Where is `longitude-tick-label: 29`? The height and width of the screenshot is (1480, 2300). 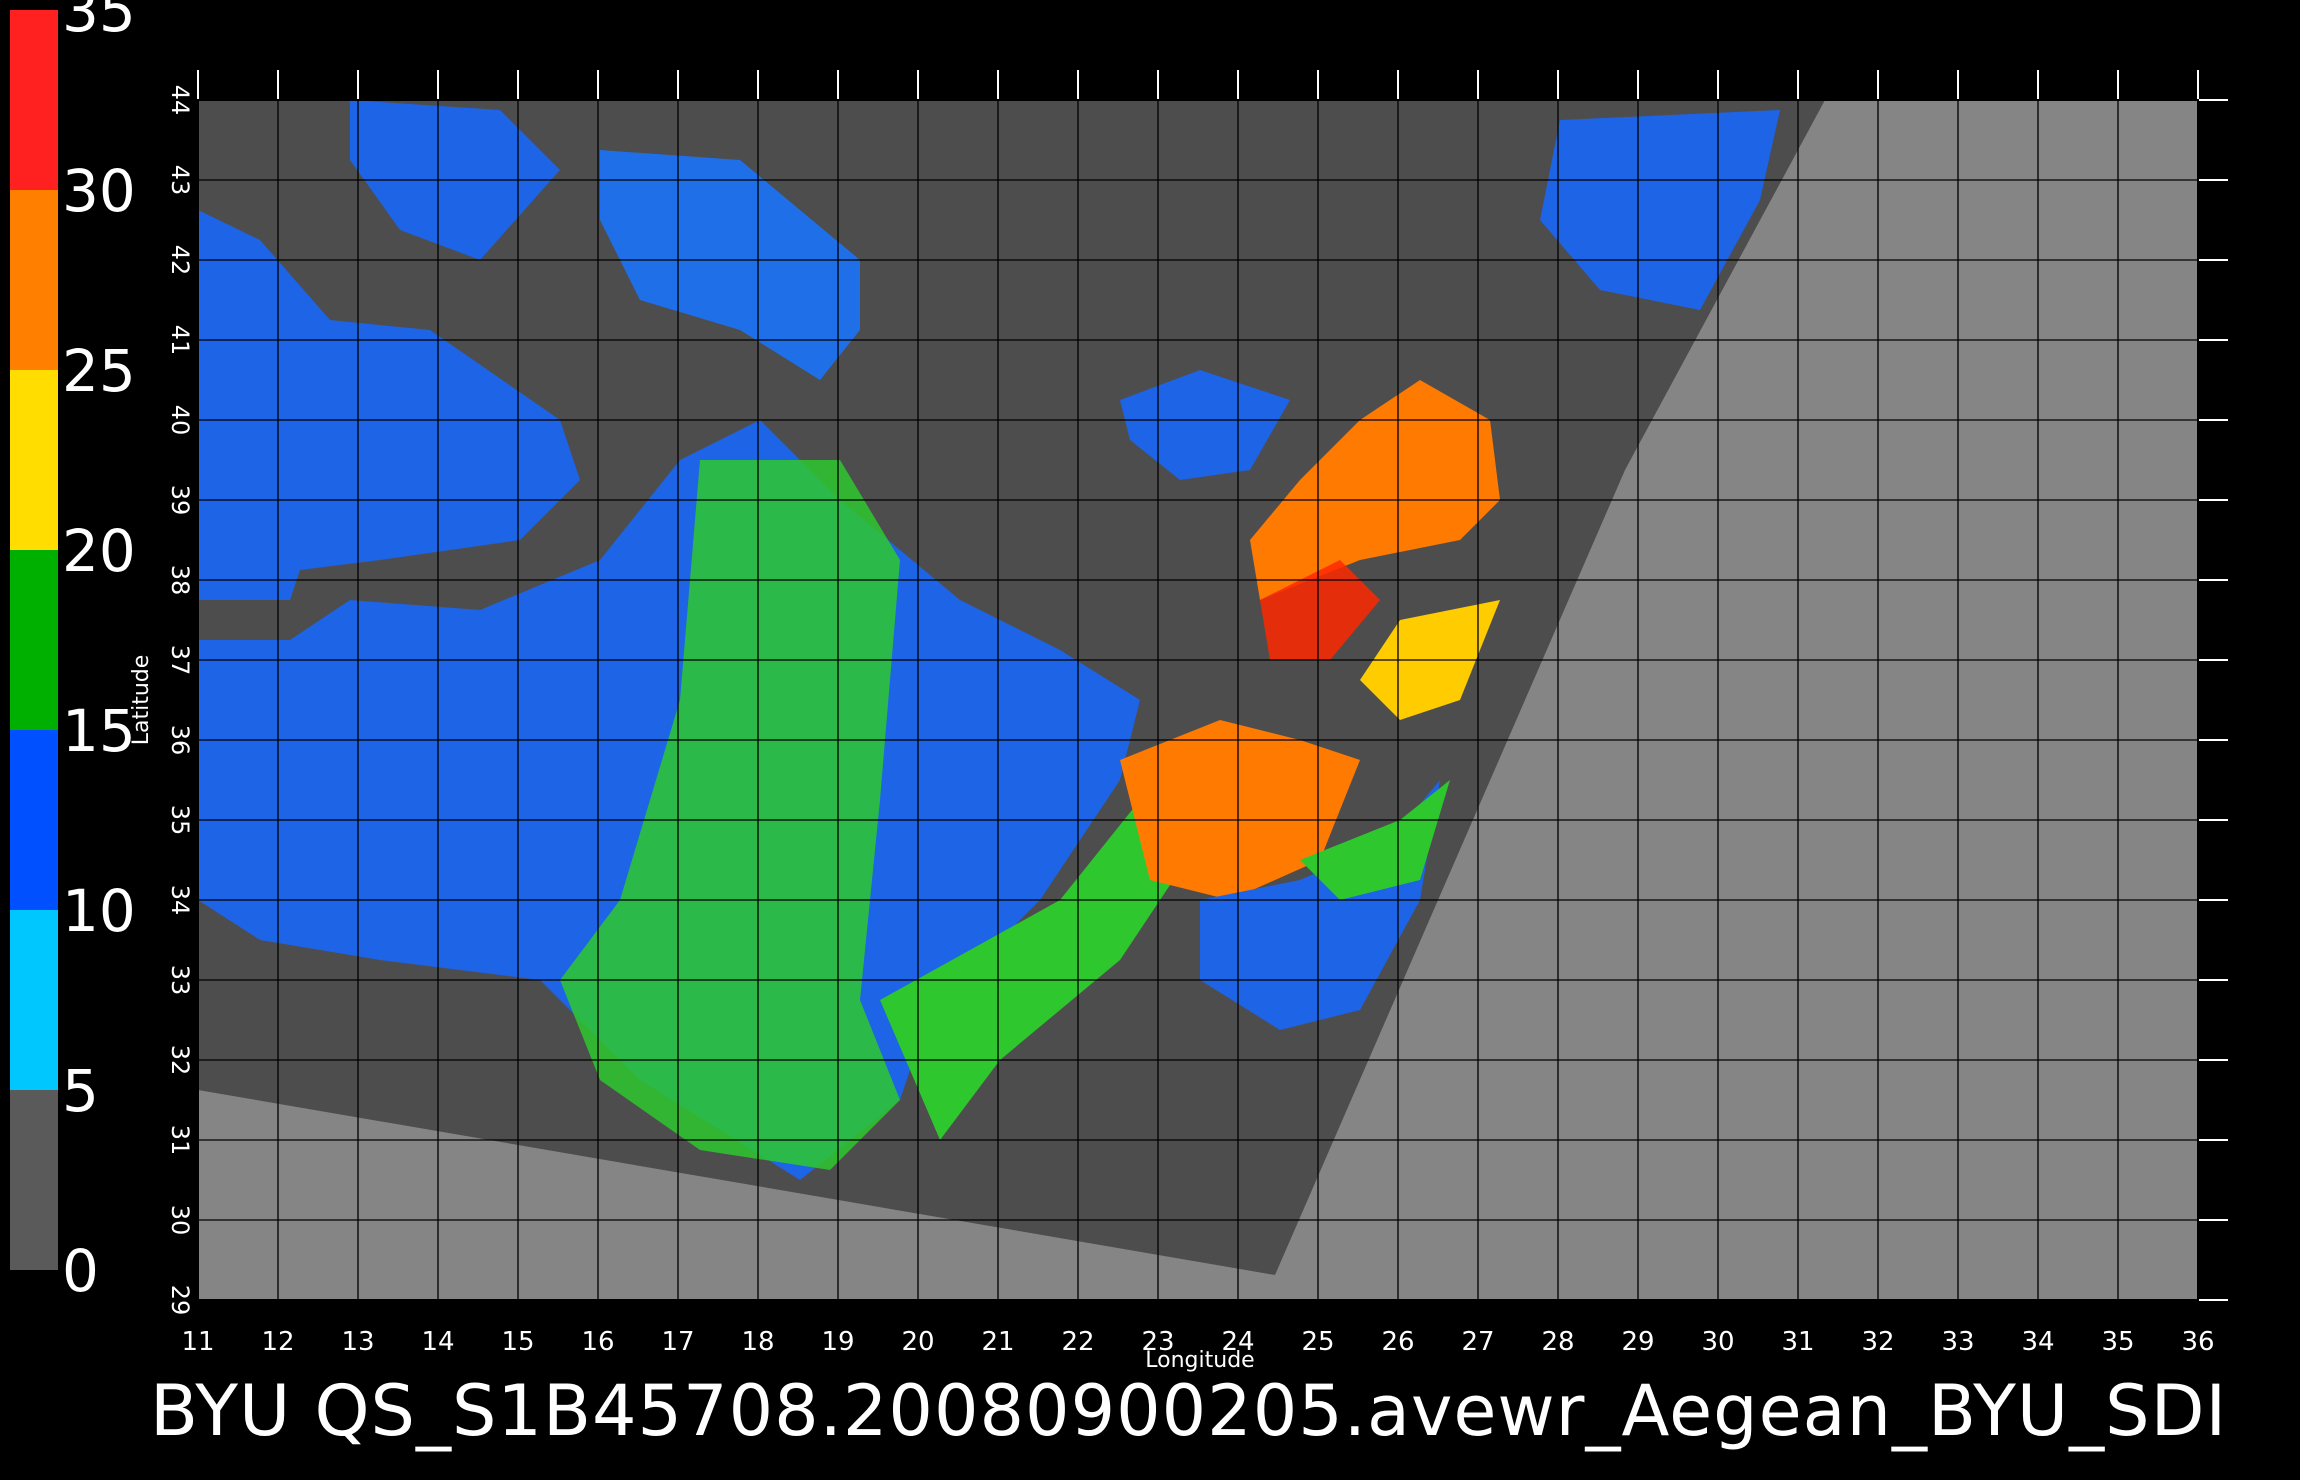
longitude-tick-label: 29 is located at coordinates (1637, 1342).